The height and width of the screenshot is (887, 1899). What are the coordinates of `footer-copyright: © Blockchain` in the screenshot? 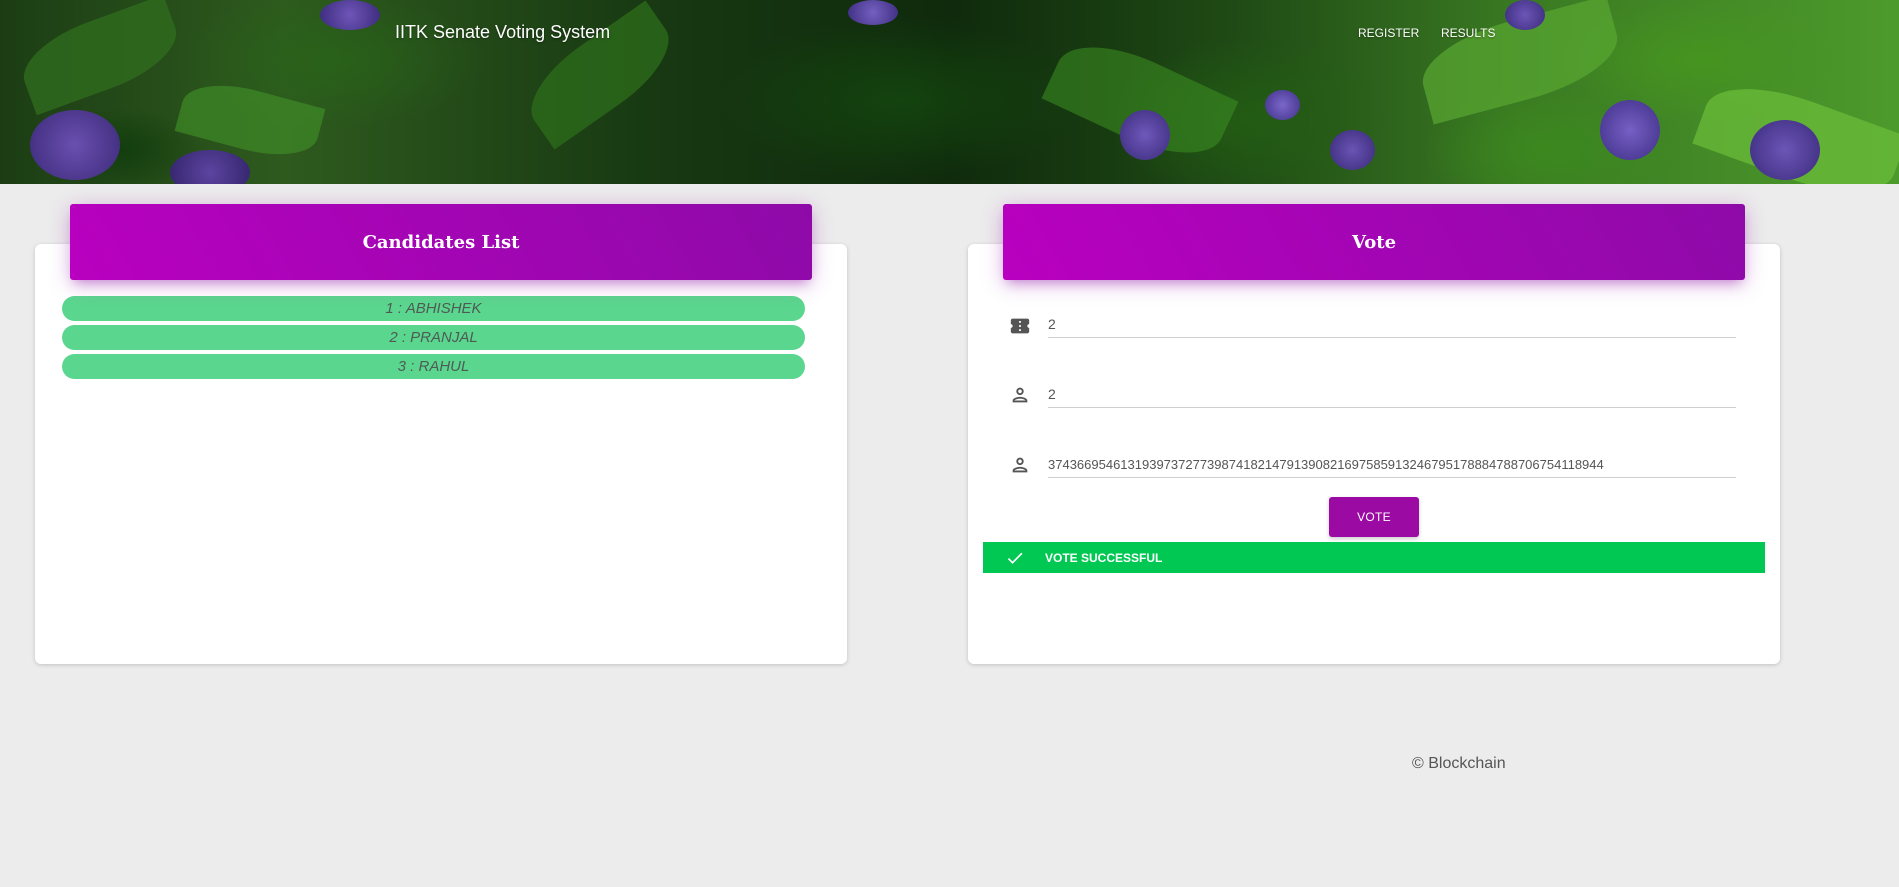 It's located at (1459, 763).